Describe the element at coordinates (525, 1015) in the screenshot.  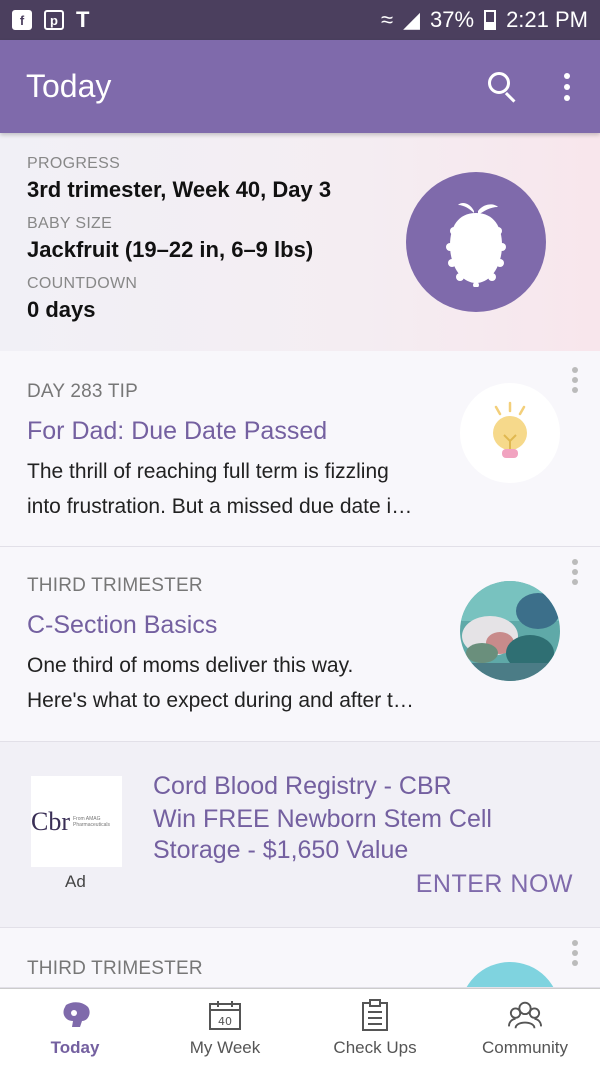
I see `community-icon` at that location.